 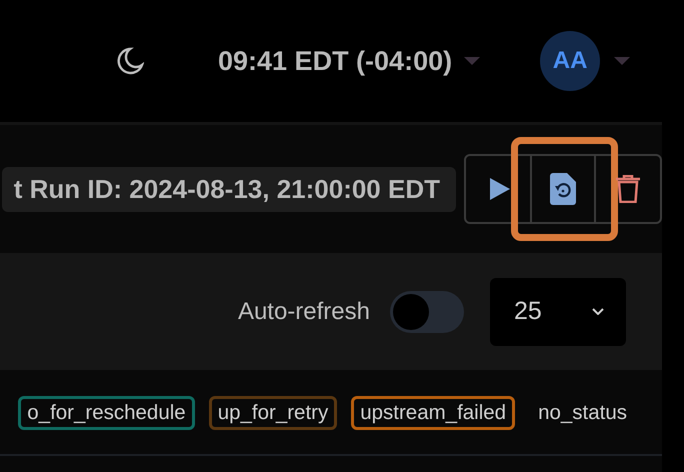 What do you see at coordinates (229, 189) in the screenshot?
I see `run-id-label: t Run ID: 2024-08-13, 21:00:00 EDT` at bounding box center [229, 189].